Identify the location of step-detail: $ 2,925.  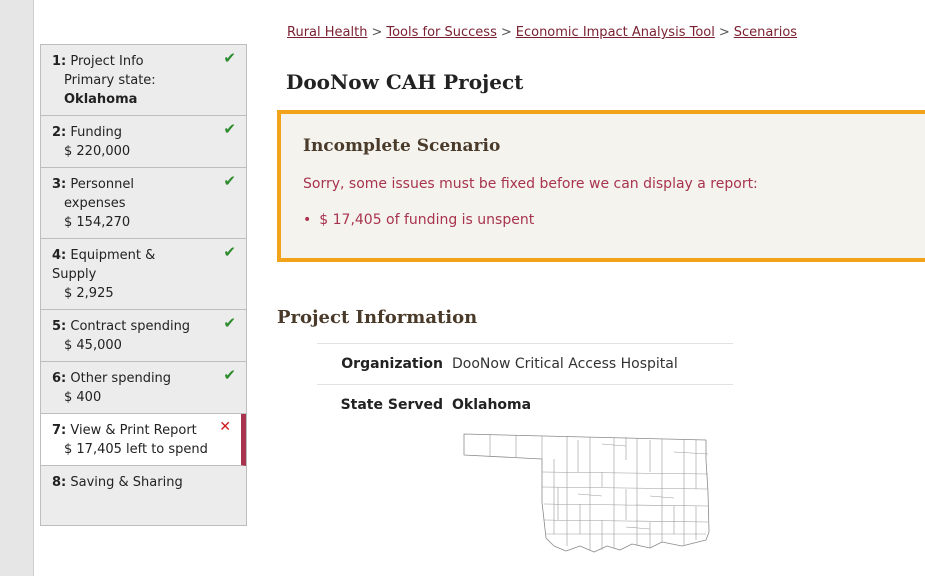
(89, 293).